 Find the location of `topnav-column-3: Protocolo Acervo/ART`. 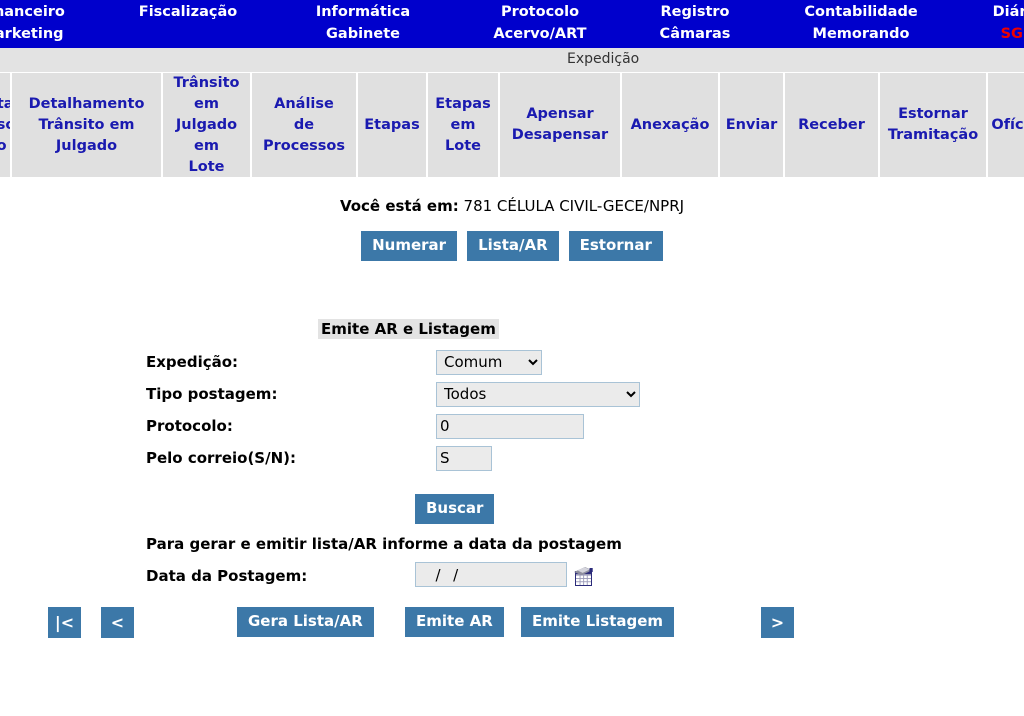

topnav-column-3: Protocolo Acervo/ART is located at coordinates (540, 22).